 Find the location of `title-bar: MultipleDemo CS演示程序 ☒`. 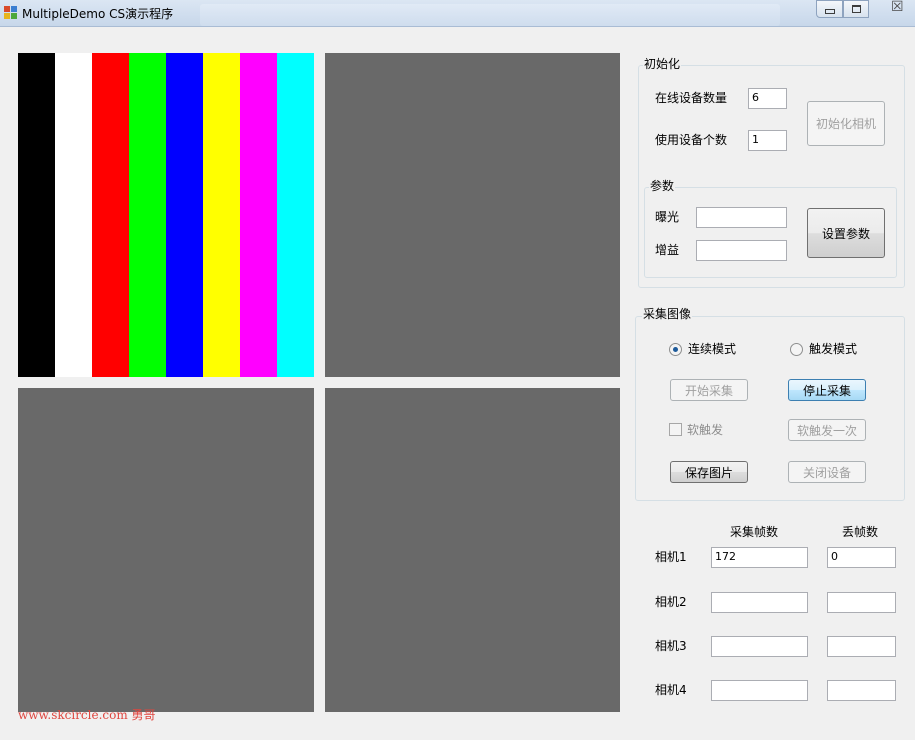

title-bar: MultipleDemo CS演示程序 ☒ is located at coordinates (457, 13).